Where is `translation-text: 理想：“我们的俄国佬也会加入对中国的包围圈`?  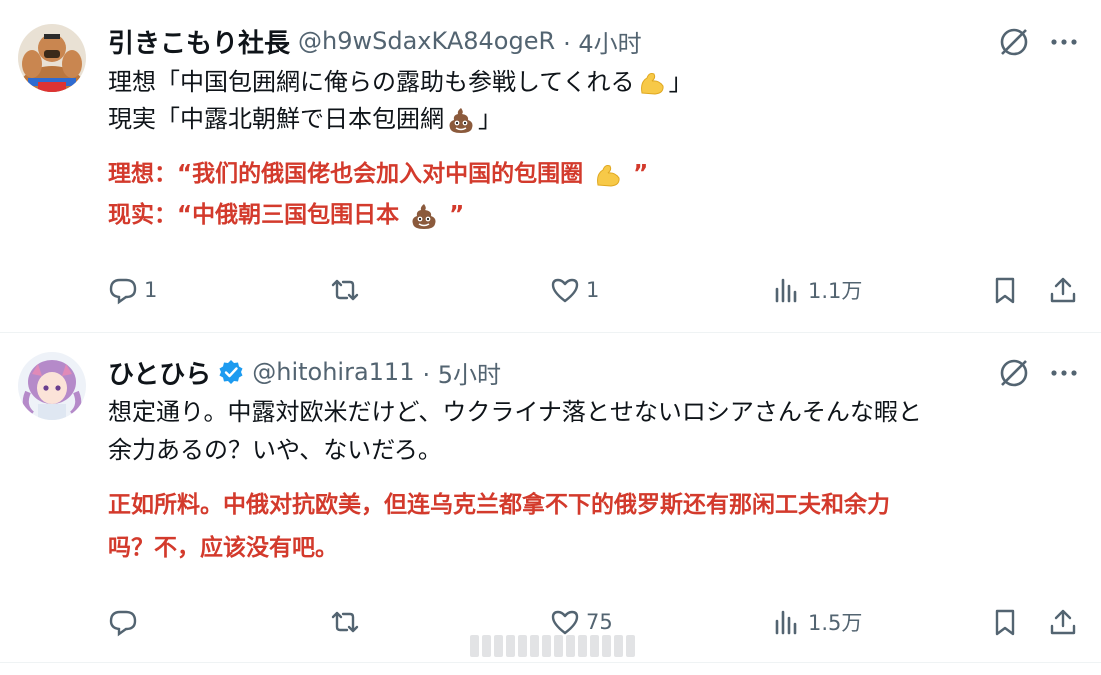 translation-text: 理想：“我们的俄国佬也会加入对中国的包围圈 is located at coordinates (346, 174).